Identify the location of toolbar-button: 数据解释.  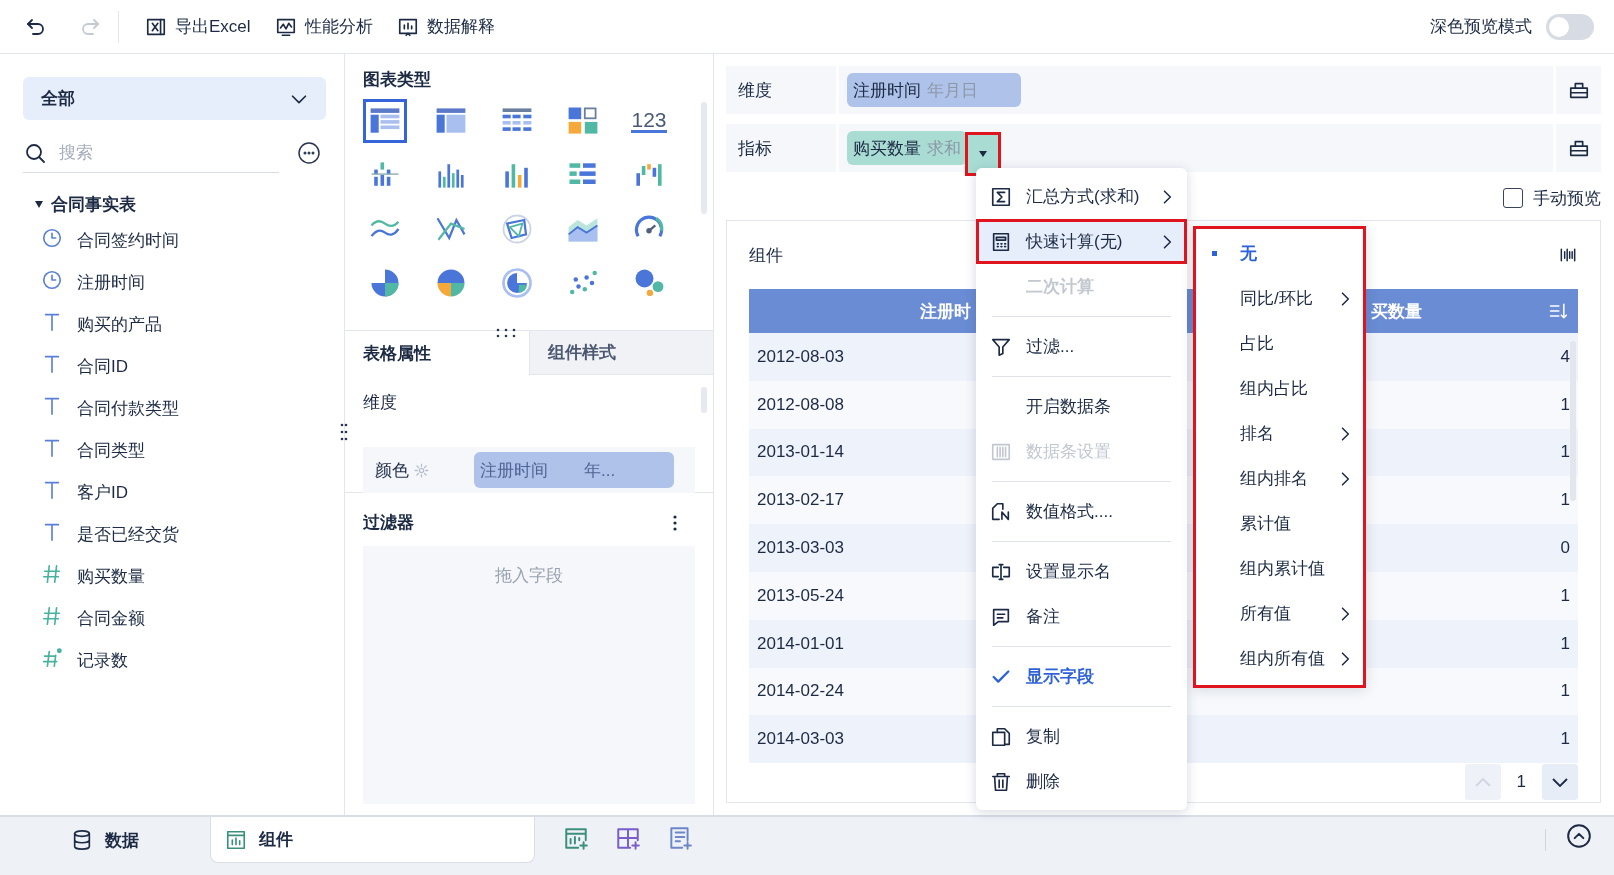
(445, 26).